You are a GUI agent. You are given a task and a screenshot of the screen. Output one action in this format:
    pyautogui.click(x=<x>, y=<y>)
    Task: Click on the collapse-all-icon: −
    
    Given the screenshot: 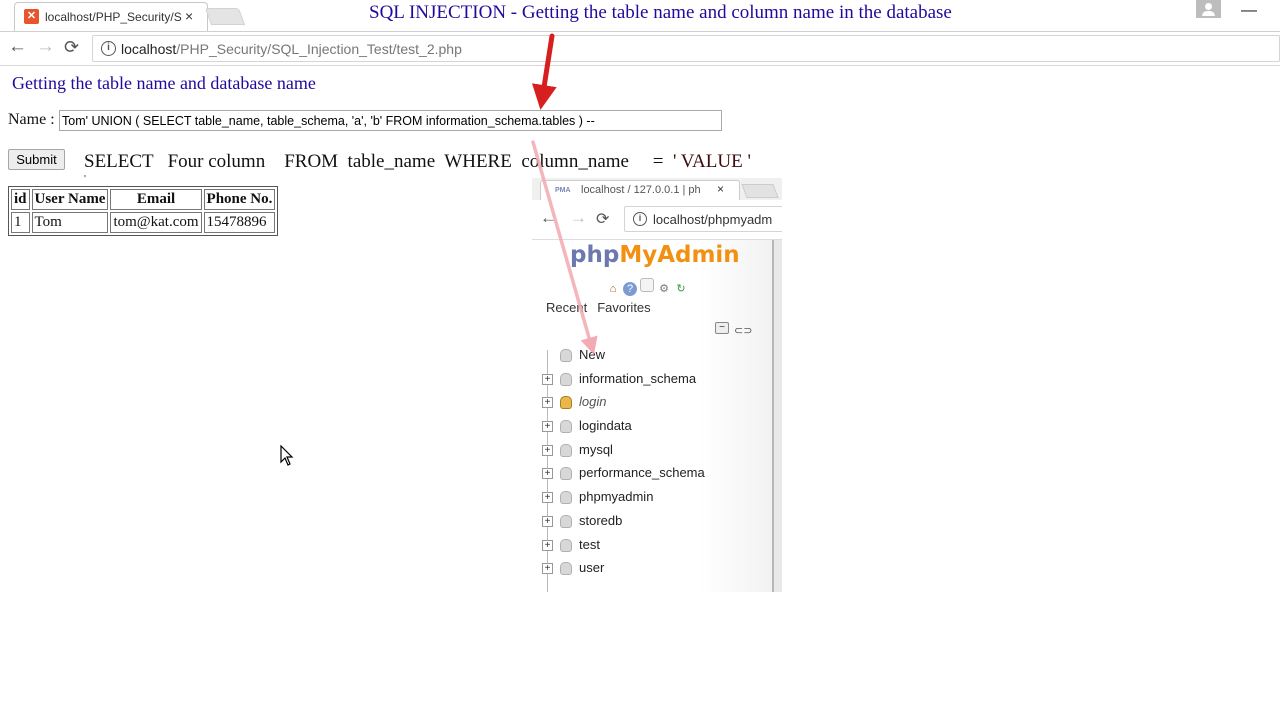 What is the action you would take?
    pyautogui.click(x=722, y=328)
    